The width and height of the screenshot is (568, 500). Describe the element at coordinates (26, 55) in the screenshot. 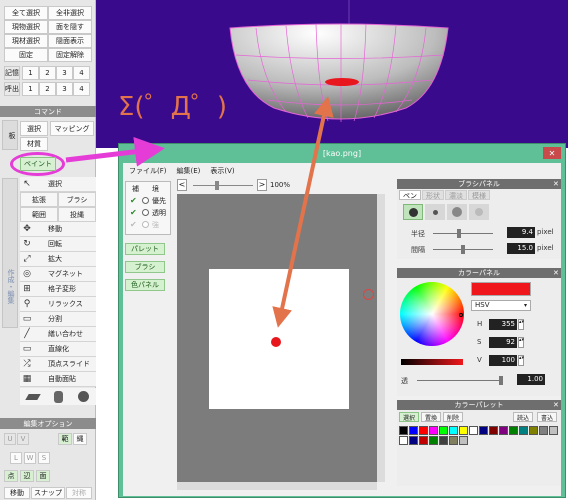

I see `lock-button: 固定` at that location.